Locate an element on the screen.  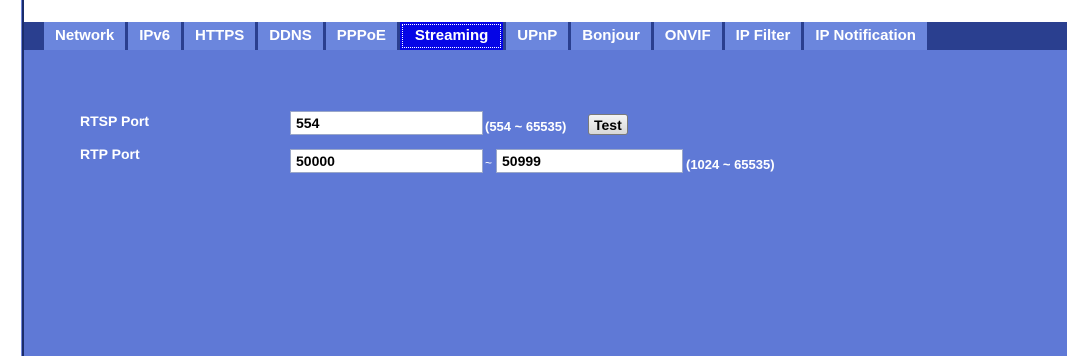
rtsp-port-input is located at coordinates (386, 123).